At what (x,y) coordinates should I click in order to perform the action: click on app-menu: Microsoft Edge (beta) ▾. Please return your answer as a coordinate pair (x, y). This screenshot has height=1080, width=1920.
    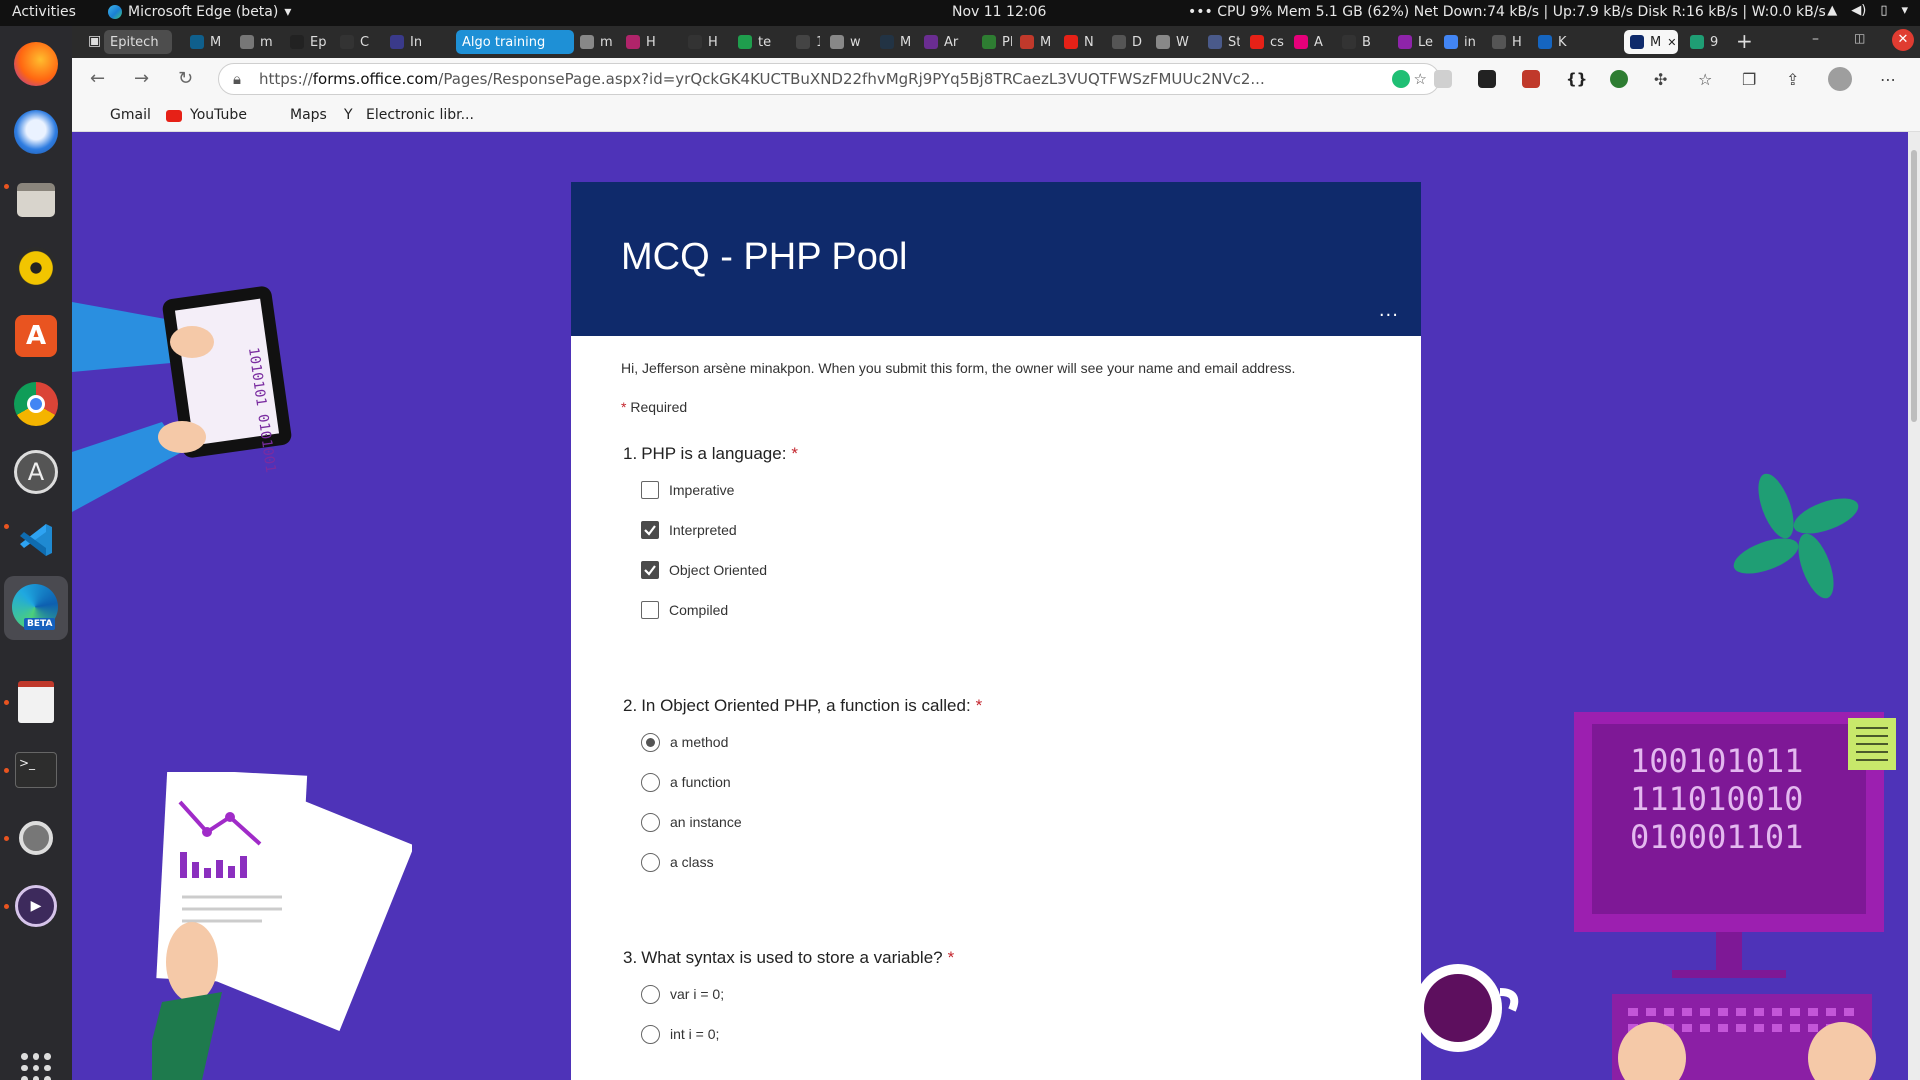
    Looking at the image, I should click on (199, 12).